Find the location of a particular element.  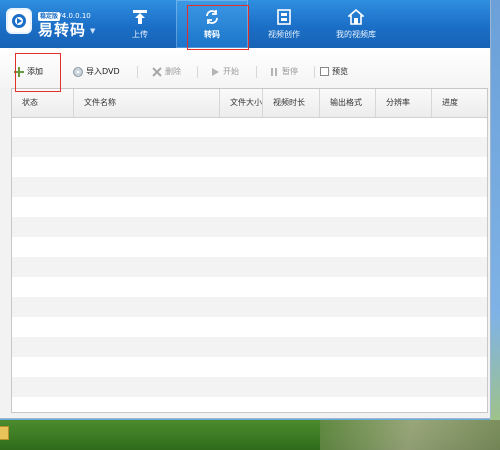

column-header-duration: 视频时长 is located at coordinates (291, 103).